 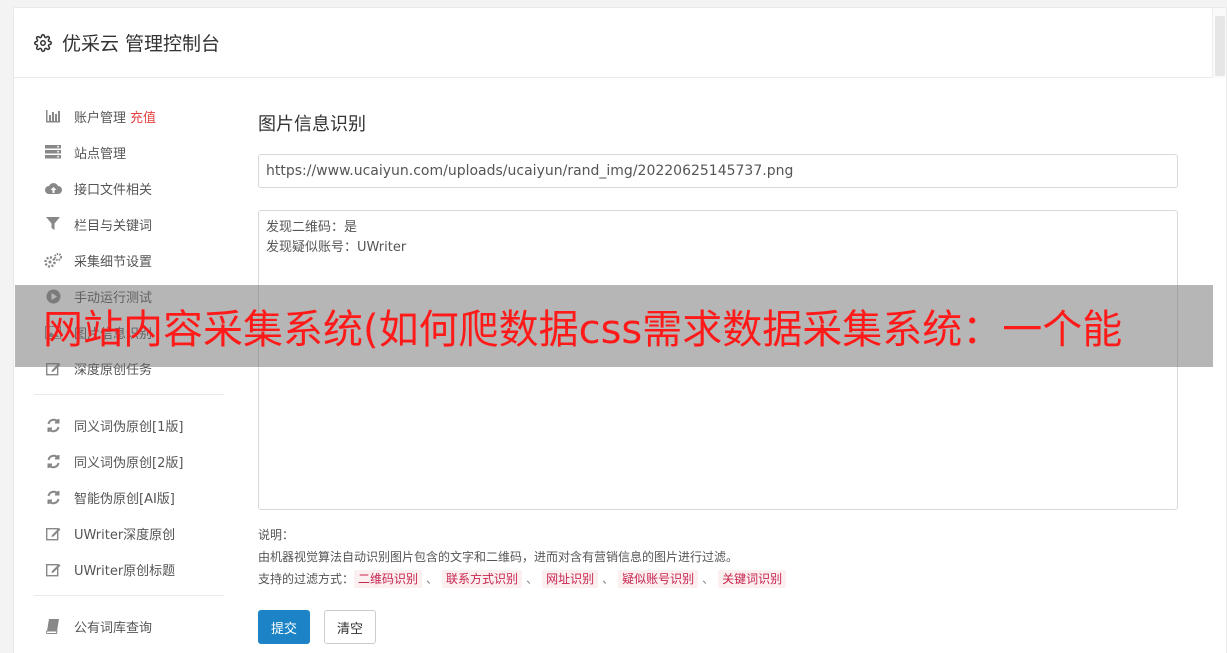 I want to click on sidebar-item-synonym-v1: 同义词伪原创[1版], so click(x=129, y=425).